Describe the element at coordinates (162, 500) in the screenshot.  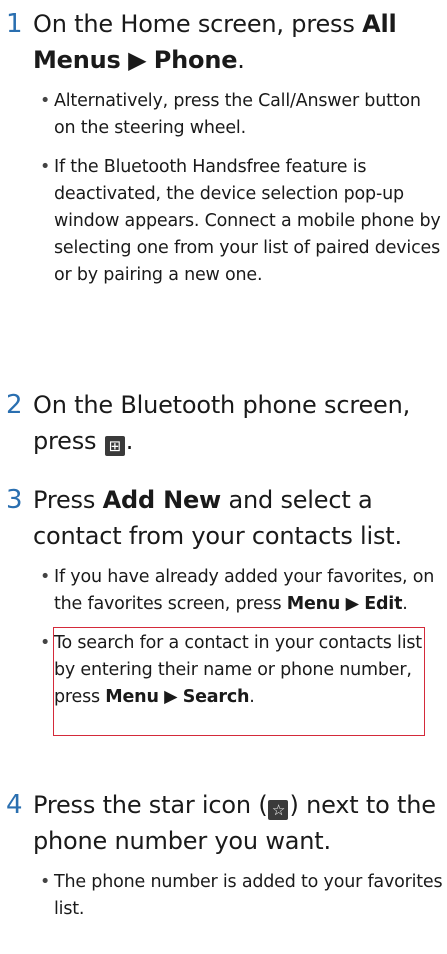
I see `button-label-add-new: Add New` at that location.